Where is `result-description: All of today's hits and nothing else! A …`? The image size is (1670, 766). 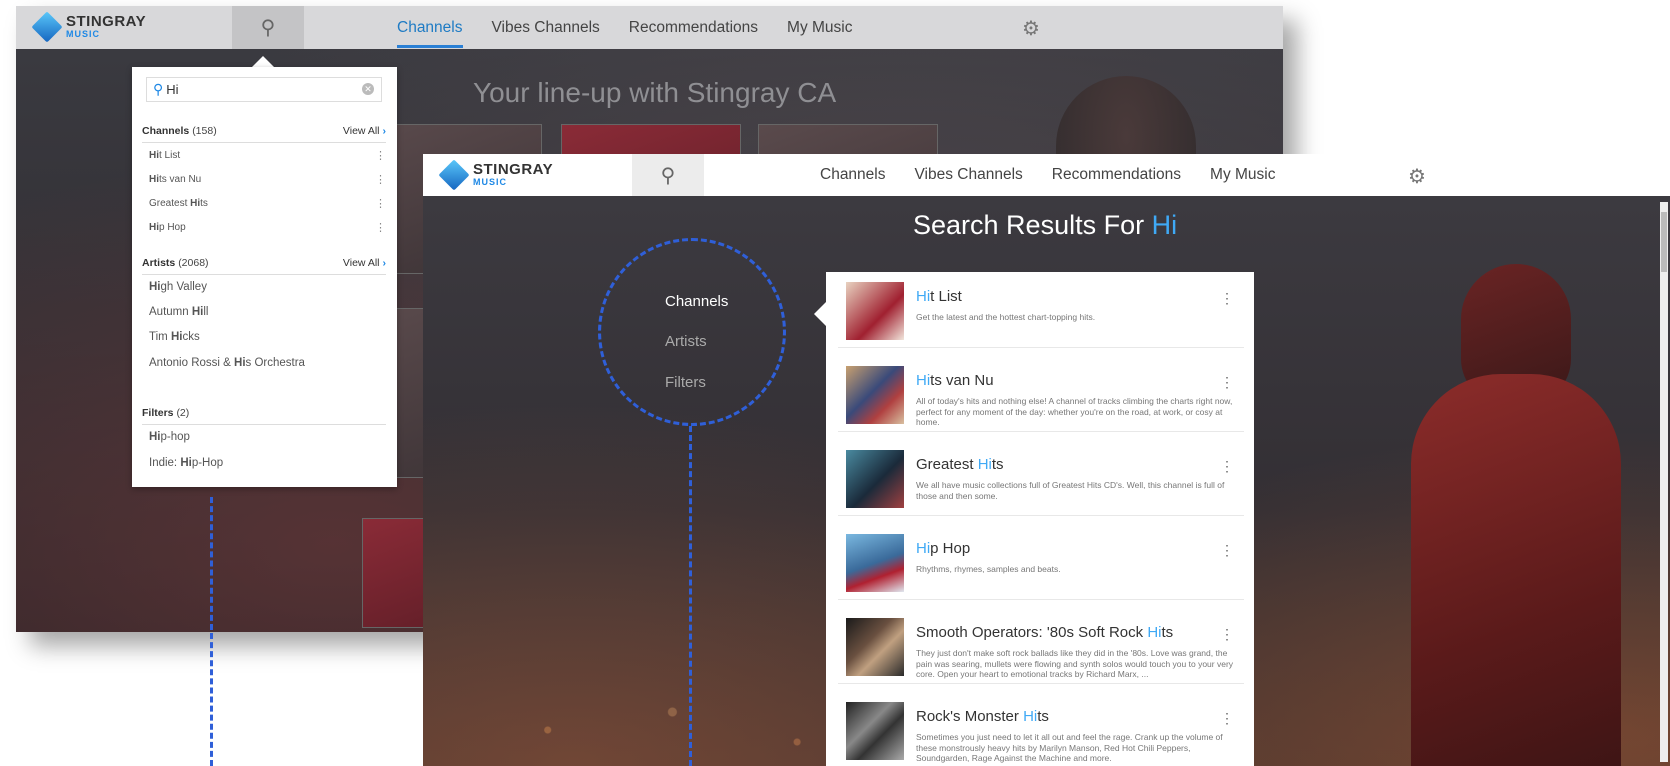 result-description: All of today's hits and nothing else! A … is located at coordinates (1074, 411).